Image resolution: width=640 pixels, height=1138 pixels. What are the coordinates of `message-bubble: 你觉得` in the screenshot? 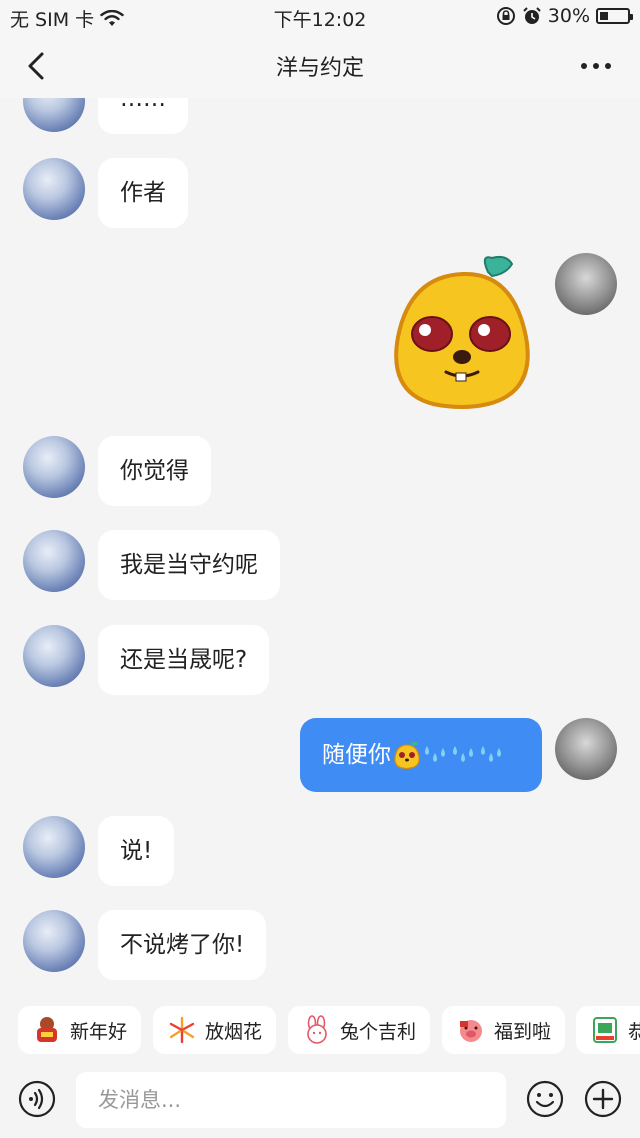 It's located at (154, 471).